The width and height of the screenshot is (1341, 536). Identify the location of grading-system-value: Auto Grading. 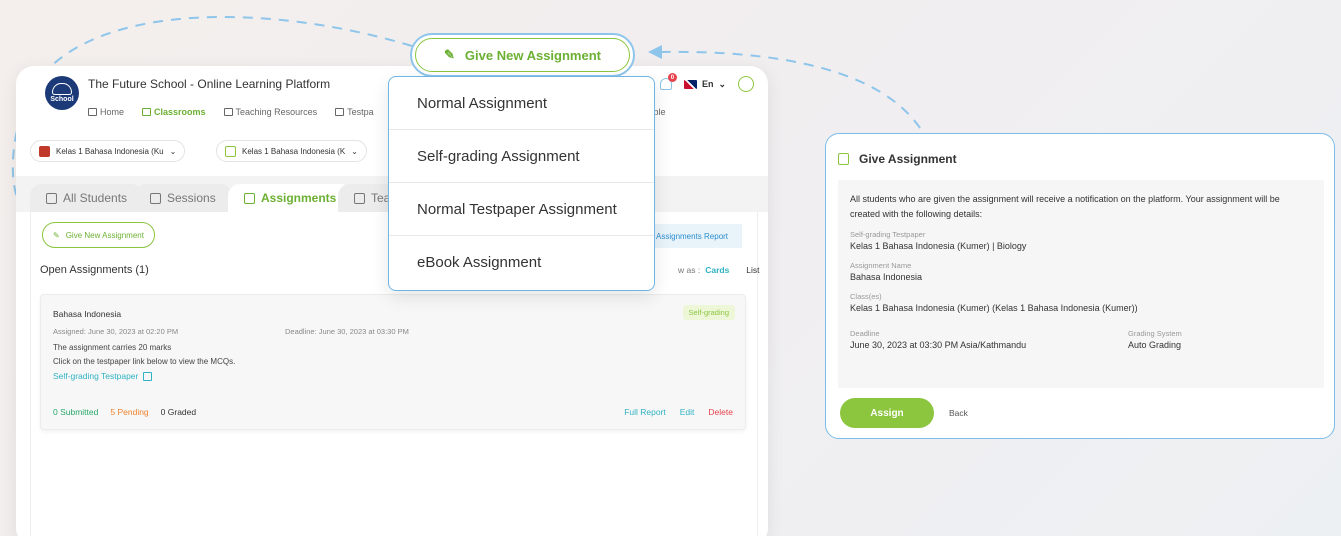
(1155, 345).